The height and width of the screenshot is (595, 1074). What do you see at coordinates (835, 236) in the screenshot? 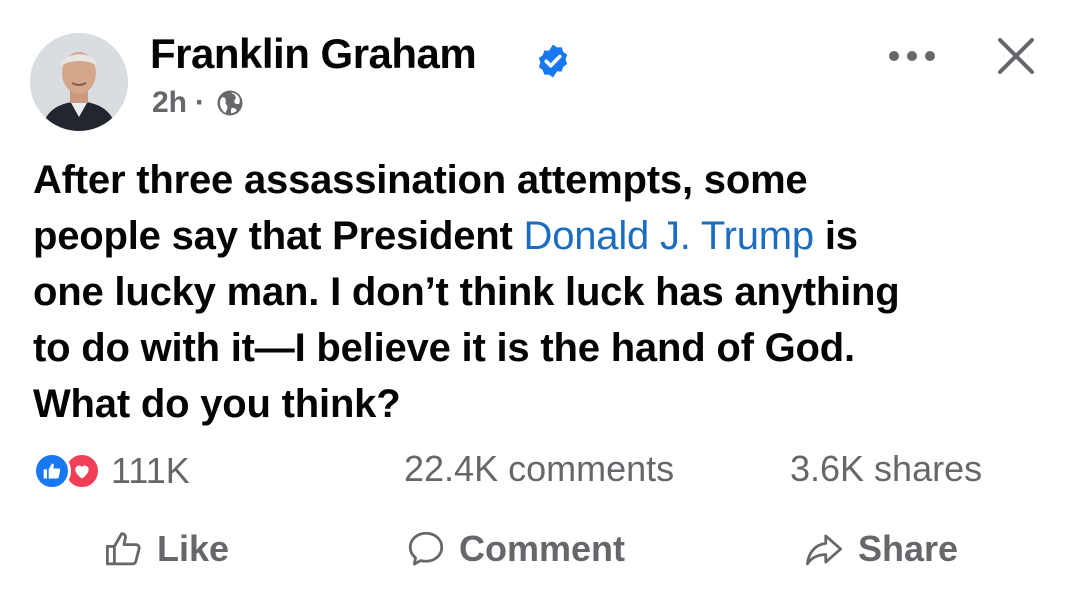
I see `post-text-segment: is` at bounding box center [835, 236].